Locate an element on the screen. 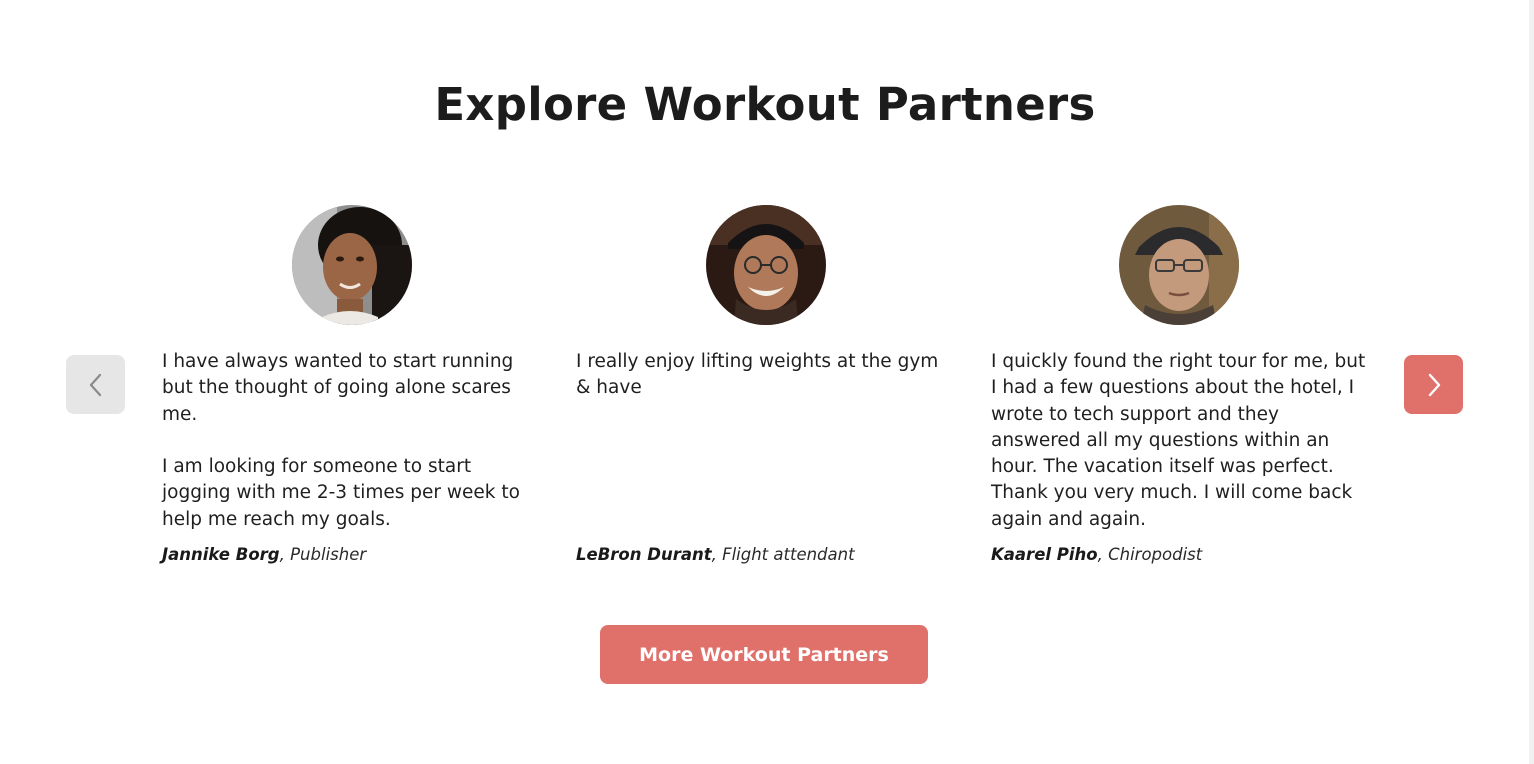  author-name: Kaarel Piho is located at coordinates (1044, 554).